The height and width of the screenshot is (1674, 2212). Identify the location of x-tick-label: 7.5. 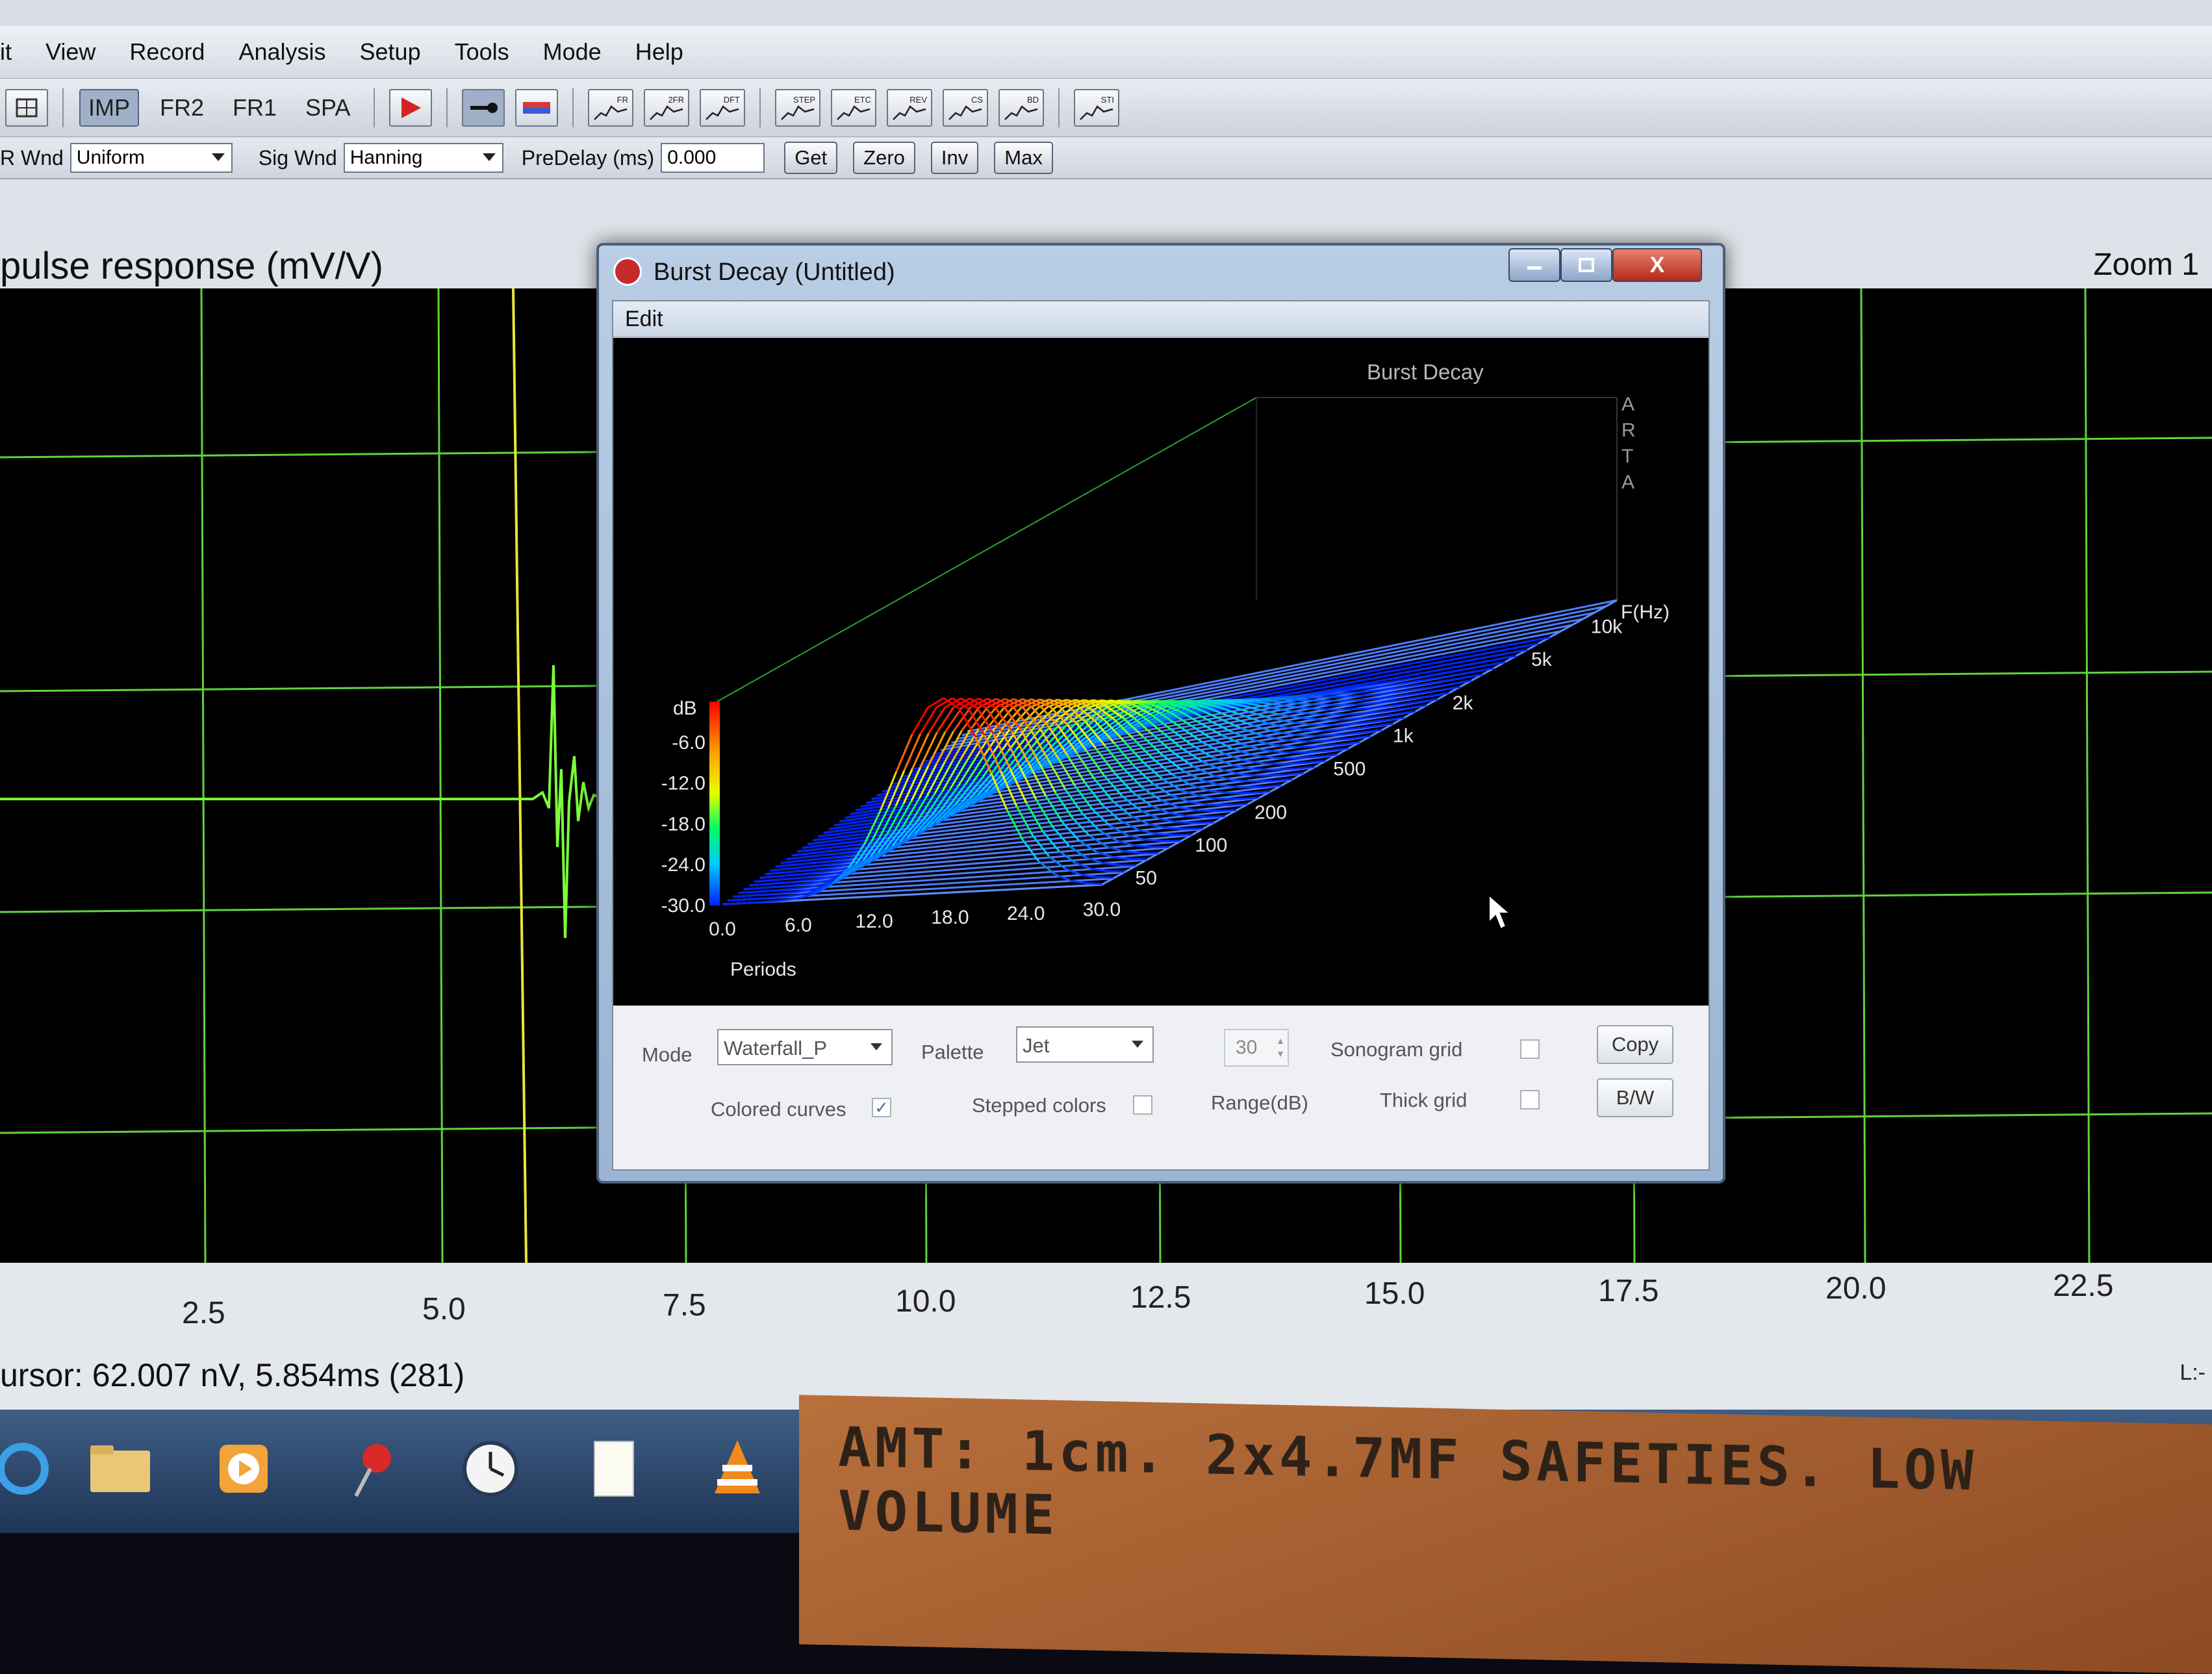
(684, 1305).